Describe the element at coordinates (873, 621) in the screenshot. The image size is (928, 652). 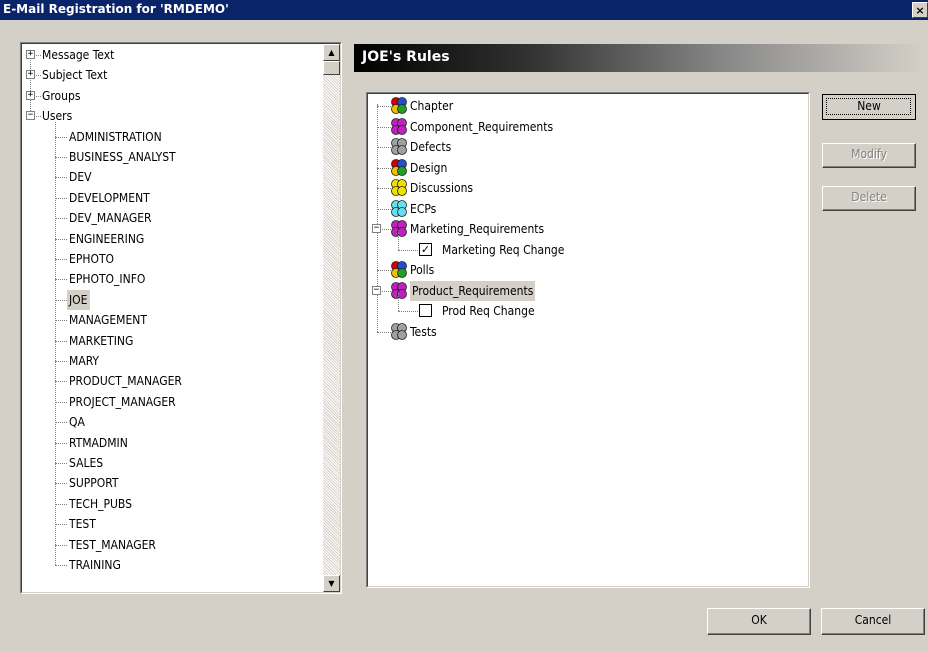
I see `cancel-button: Cancel` at that location.